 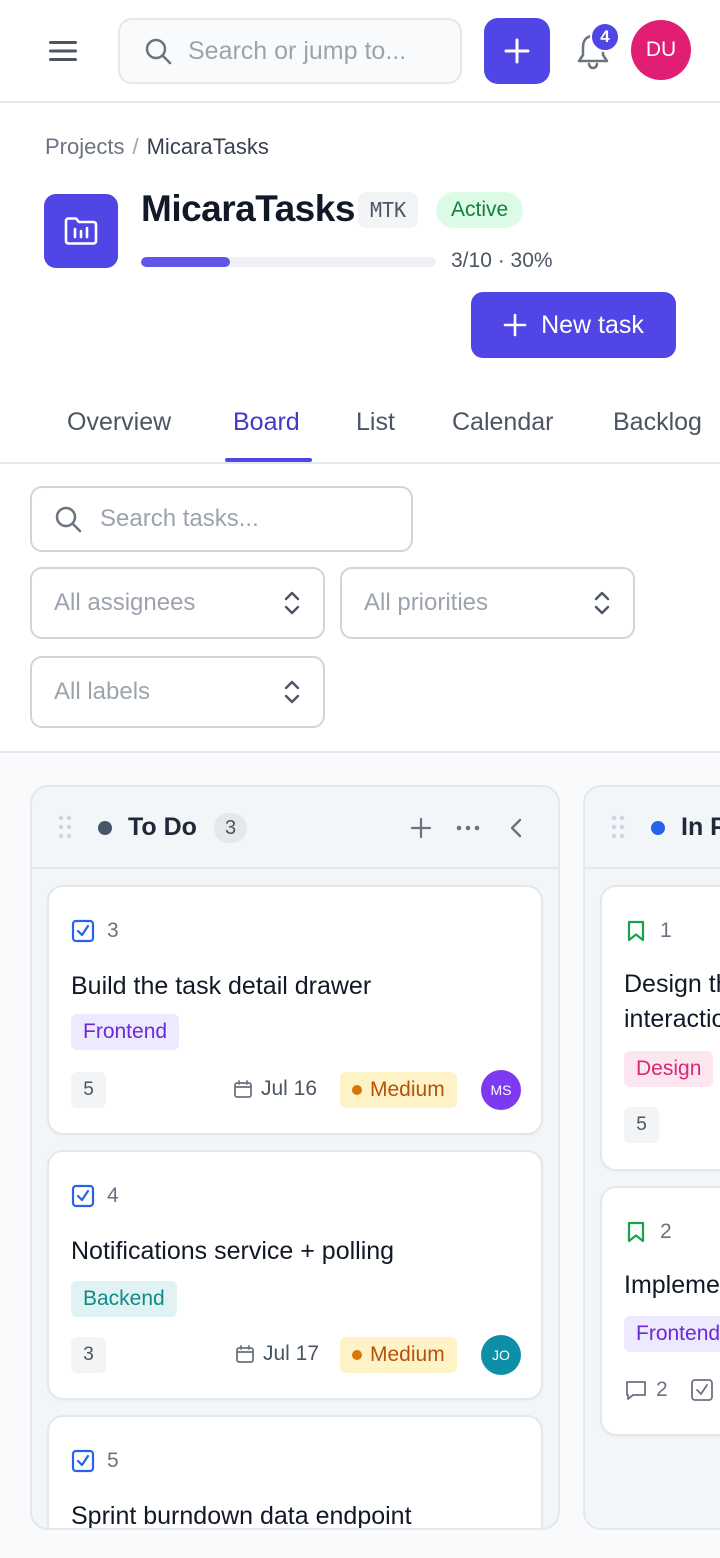 I want to click on due-date: Jul 16, so click(x=275, y=1089).